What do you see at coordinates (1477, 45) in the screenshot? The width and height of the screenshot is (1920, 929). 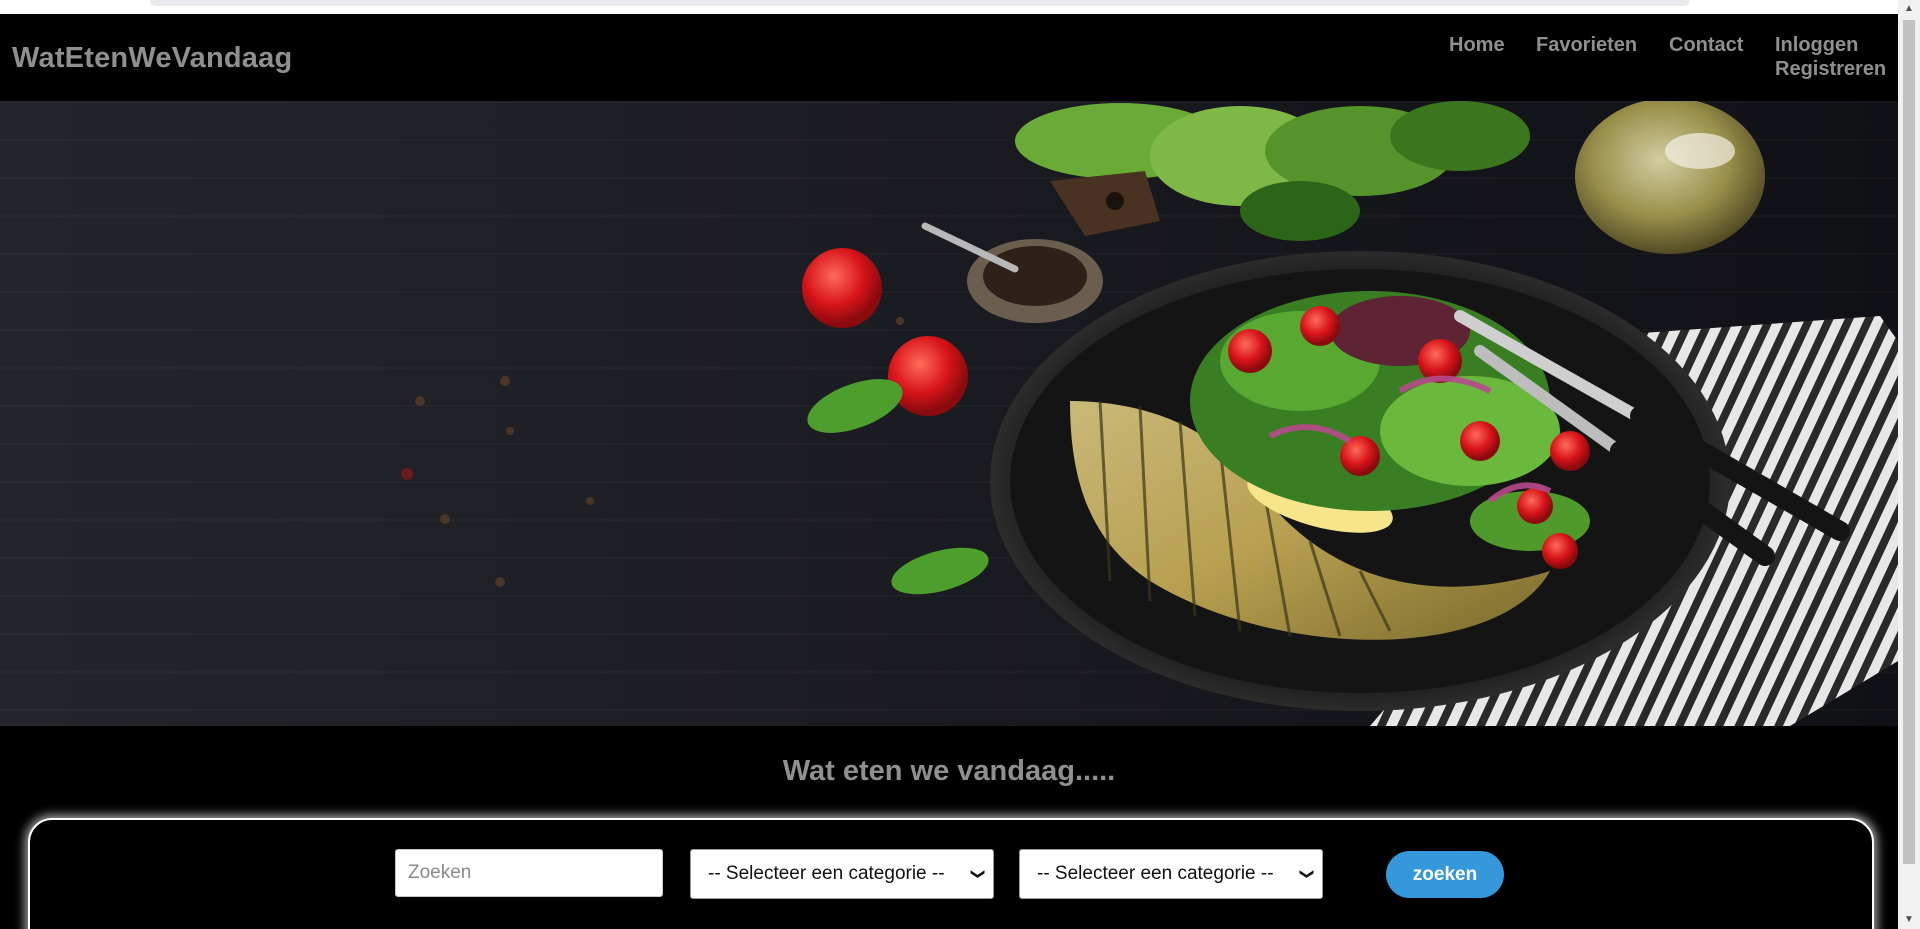 I see `nav-home: Home` at bounding box center [1477, 45].